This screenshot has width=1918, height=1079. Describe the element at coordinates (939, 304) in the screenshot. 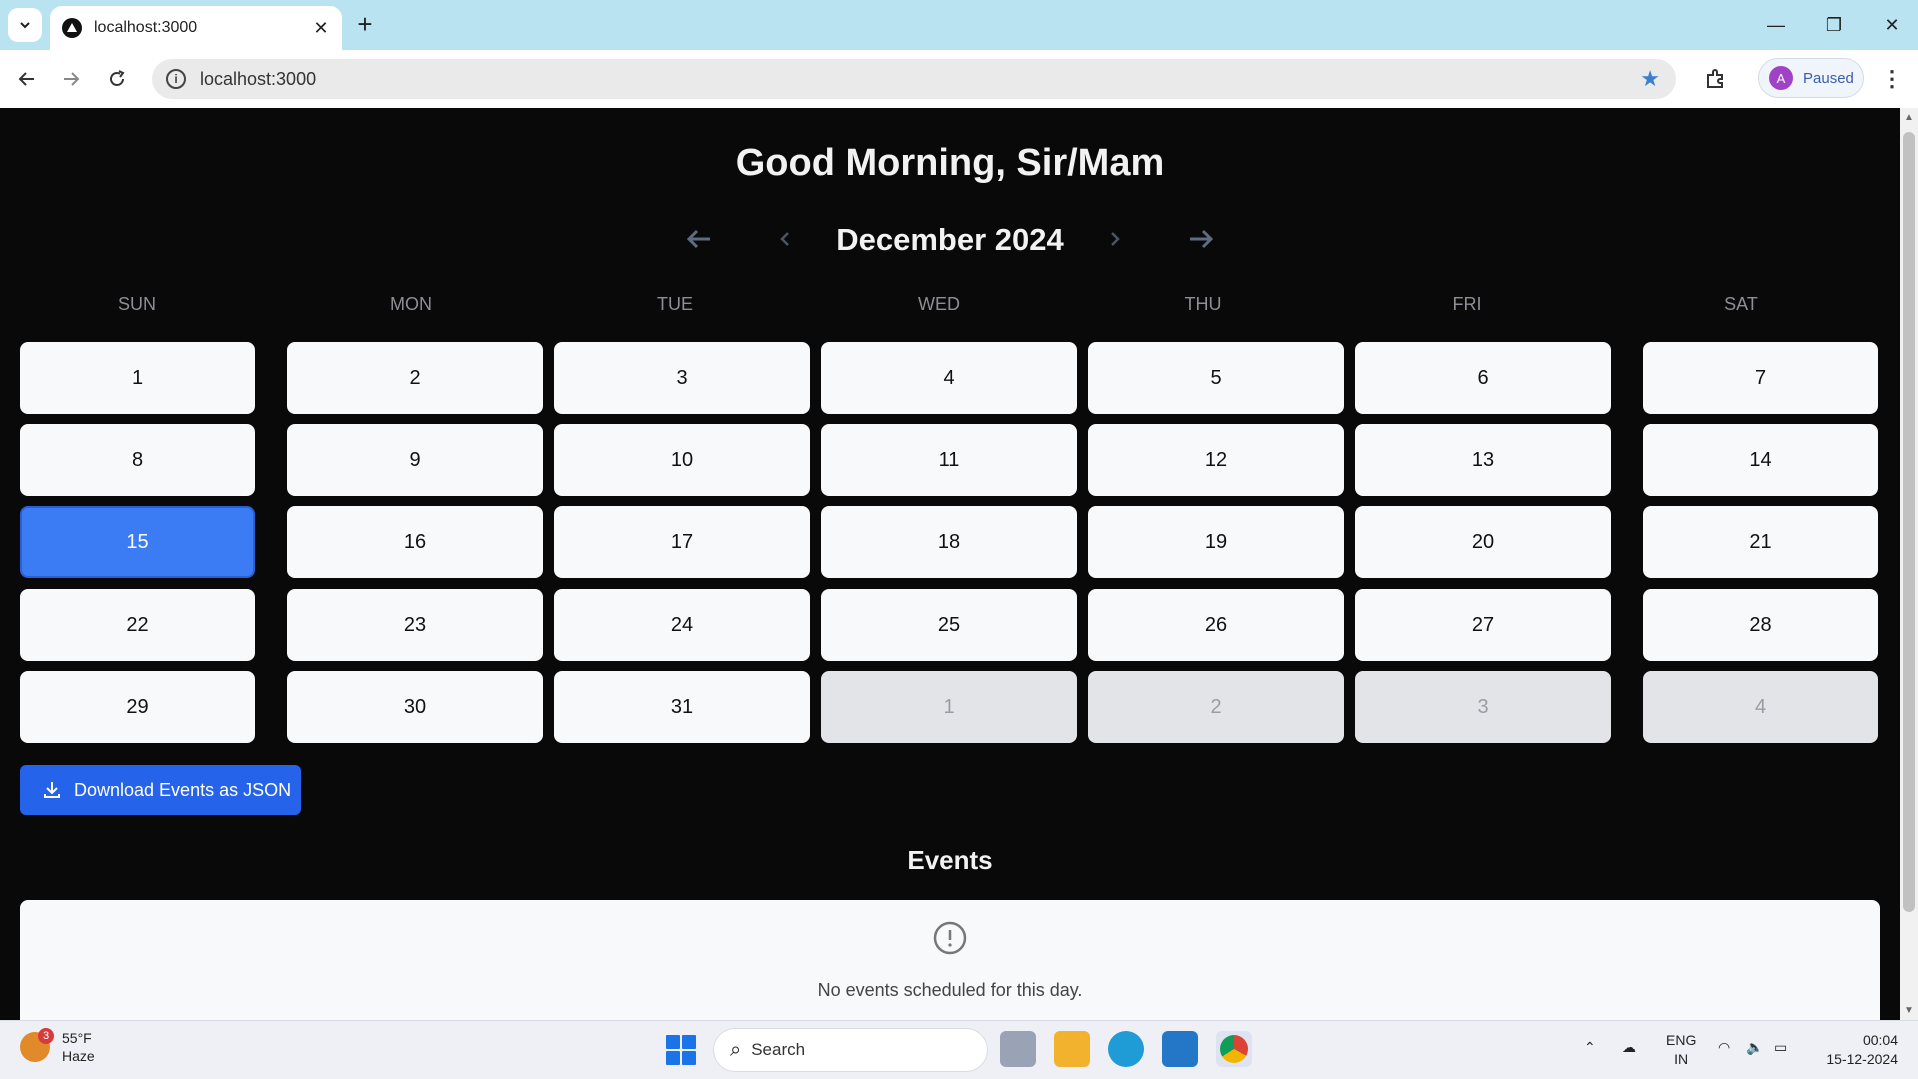

I see `weekday-header: WED` at that location.